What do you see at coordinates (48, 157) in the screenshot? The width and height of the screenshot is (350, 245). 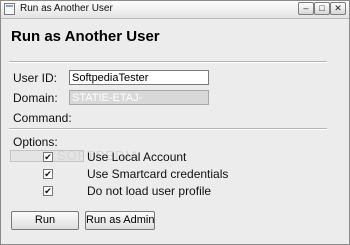 I see `use-local-account-checkbox: ✔` at bounding box center [48, 157].